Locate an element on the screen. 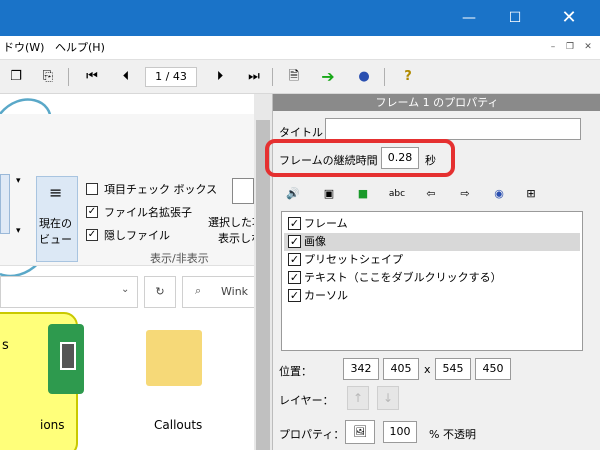  folder-label-right: Callouts is located at coordinates (178, 425).